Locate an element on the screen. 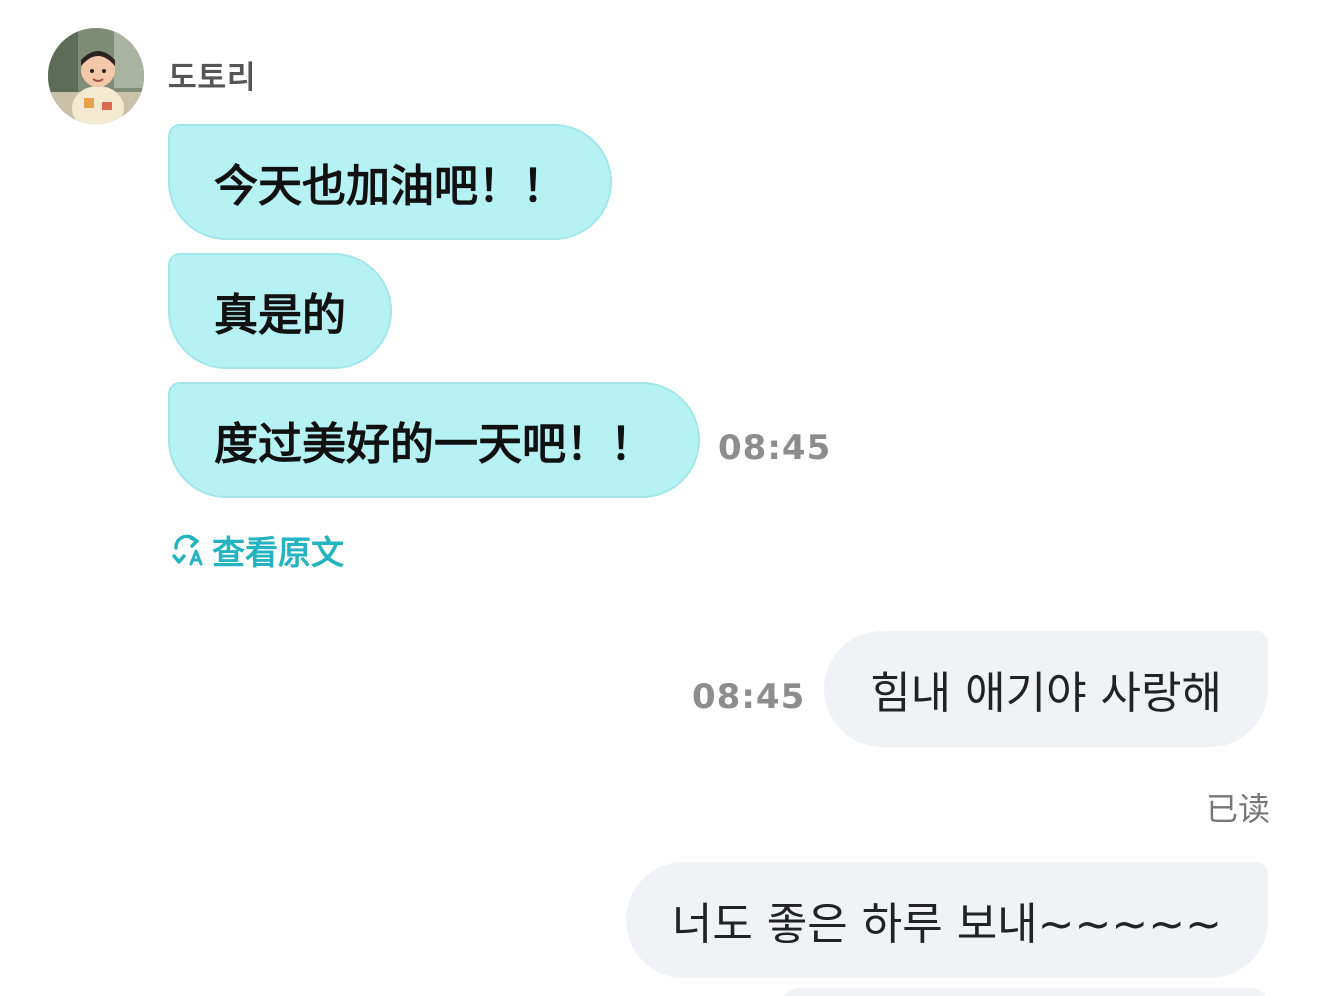 This screenshot has width=1320, height=996. view-original-link: 查看原文 is located at coordinates (257, 550).